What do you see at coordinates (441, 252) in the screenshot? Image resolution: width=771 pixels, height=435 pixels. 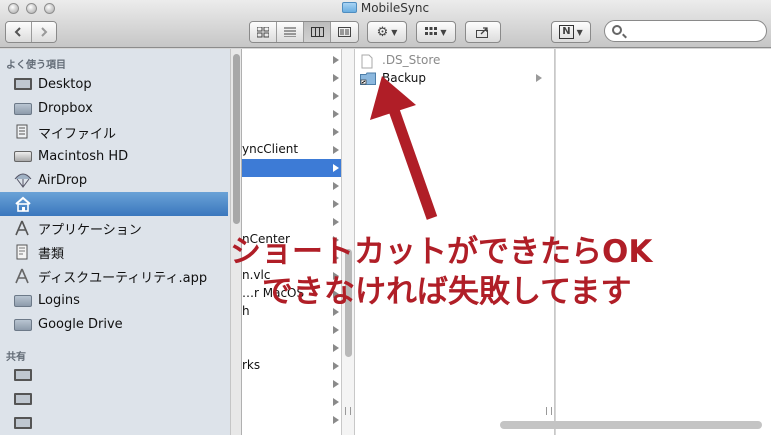 I see `annotation-line-1: ショートカットができたらOK` at bounding box center [441, 252].